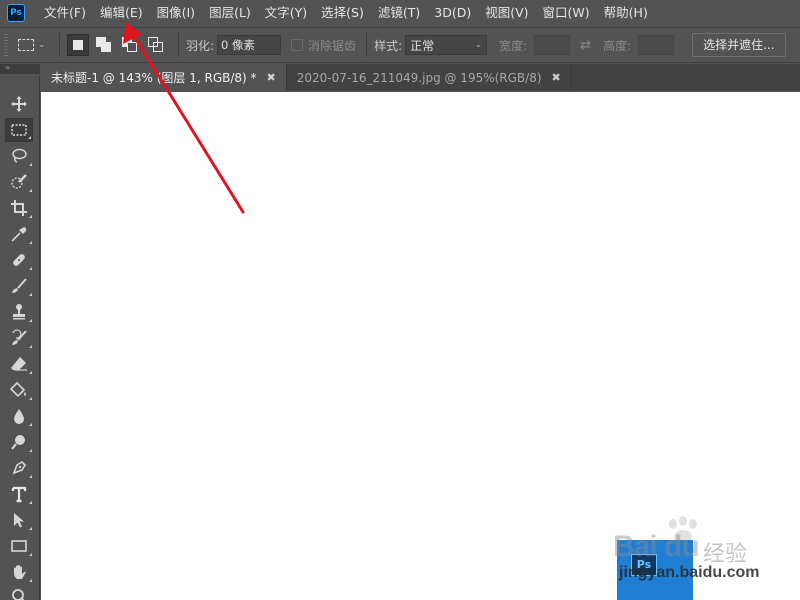  I want to click on dodge-icon, so click(18, 442).